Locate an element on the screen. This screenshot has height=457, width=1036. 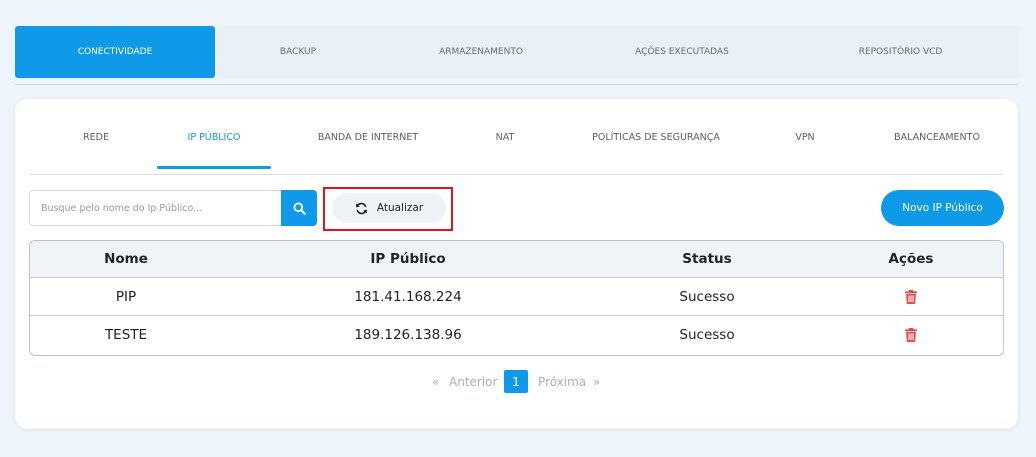
table-row: TESTE 189.126.138.96 Sucesso is located at coordinates (516, 335).